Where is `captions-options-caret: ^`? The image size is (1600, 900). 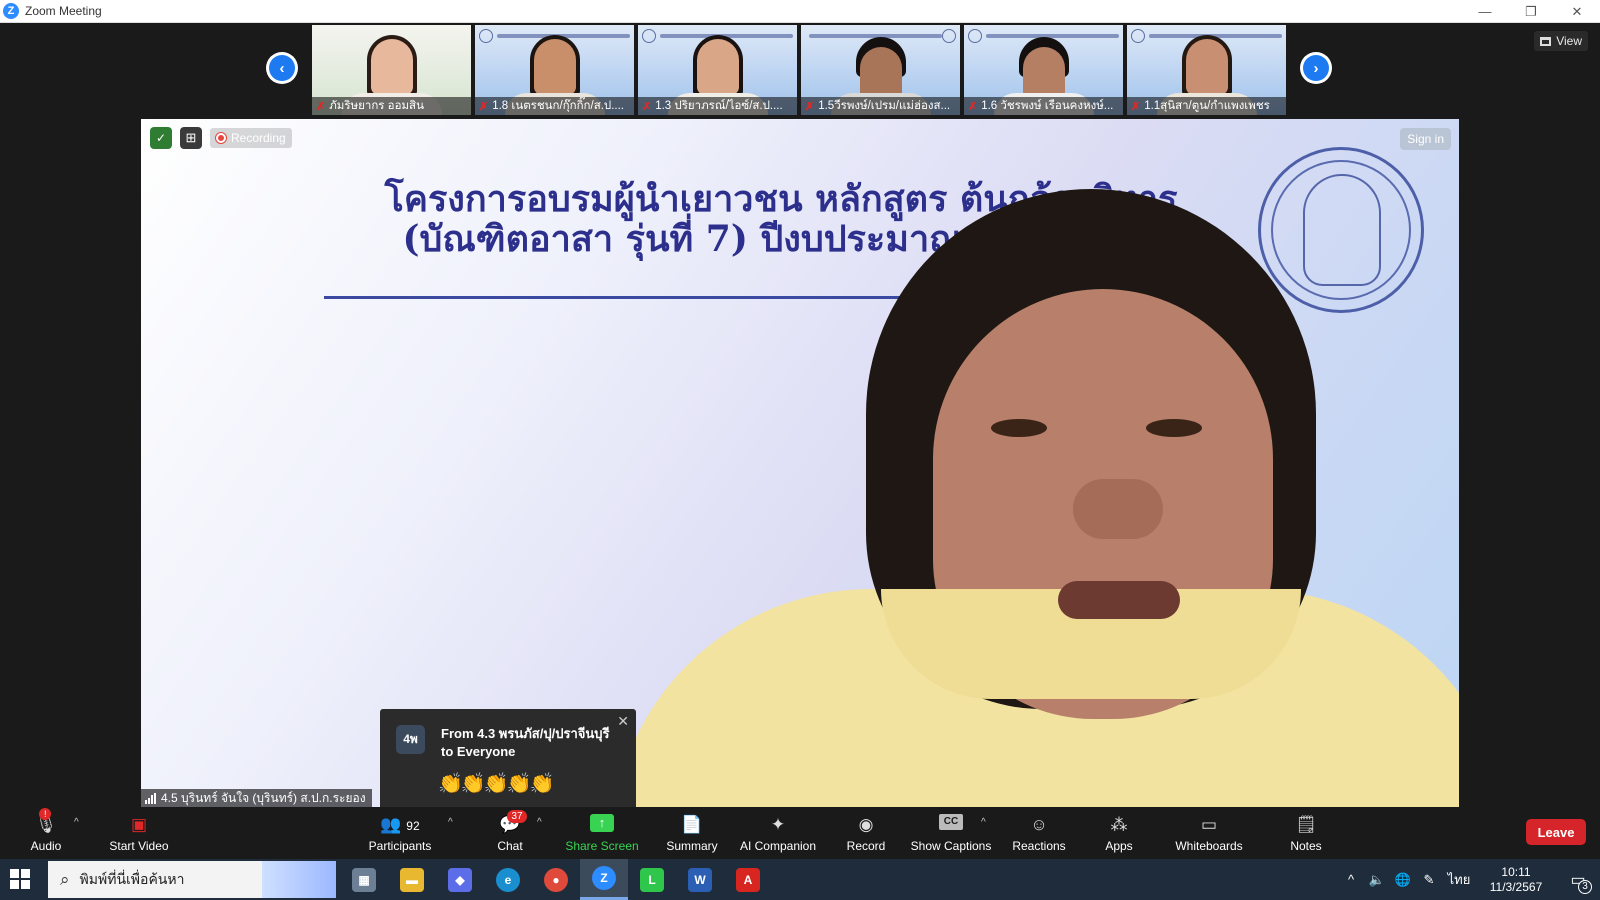 captions-options-caret: ^ is located at coordinates (983, 822).